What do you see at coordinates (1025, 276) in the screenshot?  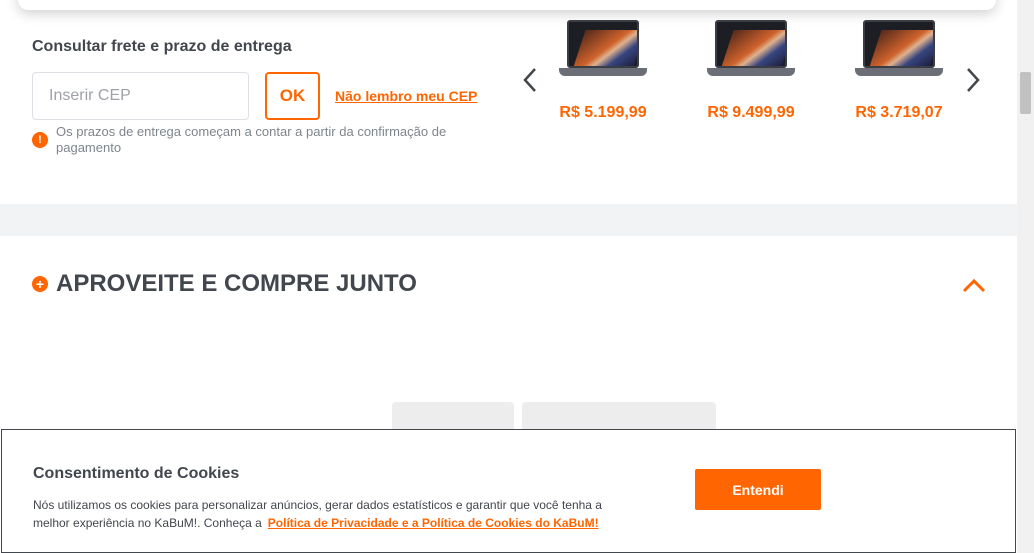 I see `scrollbar` at bounding box center [1025, 276].